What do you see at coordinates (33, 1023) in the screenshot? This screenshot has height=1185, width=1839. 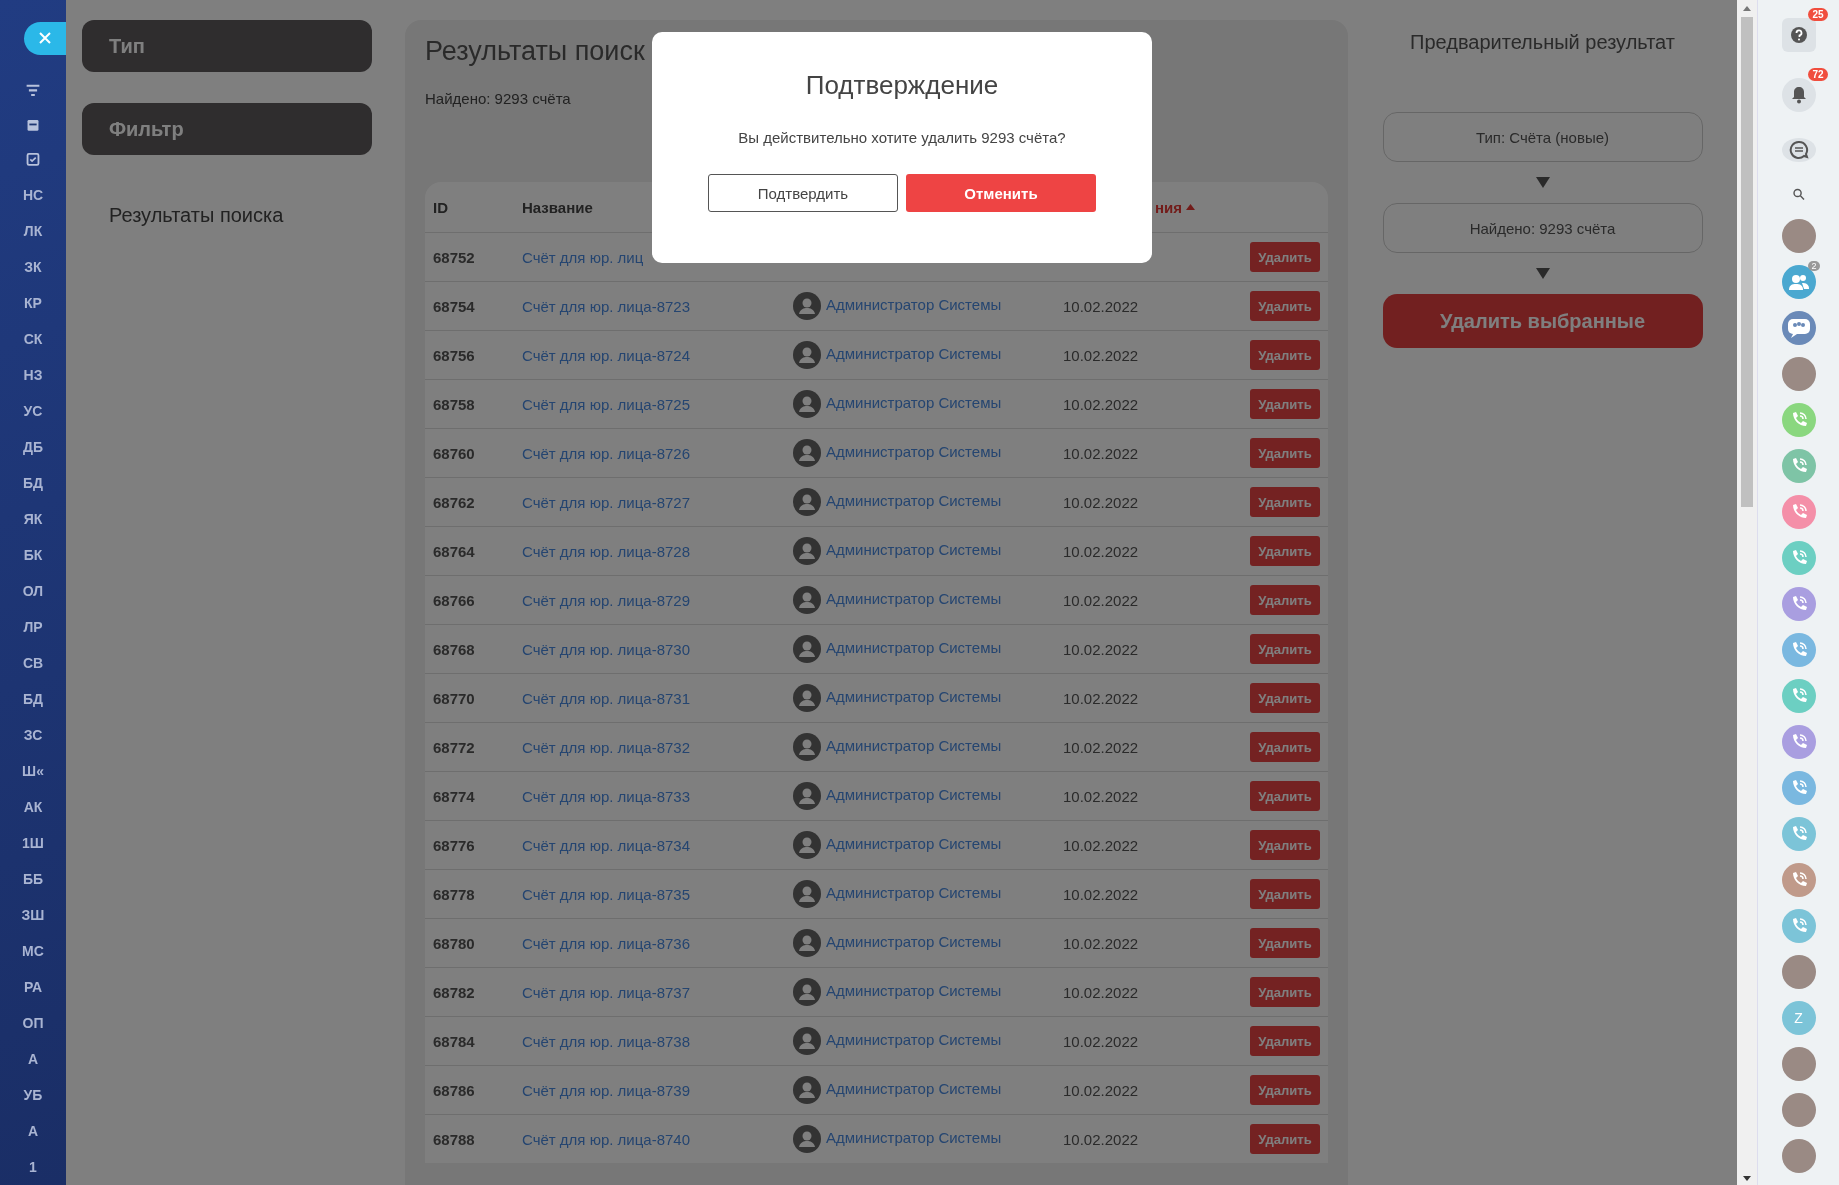 I see `sidebar-item: ОП` at bounding box center [33, 1023].